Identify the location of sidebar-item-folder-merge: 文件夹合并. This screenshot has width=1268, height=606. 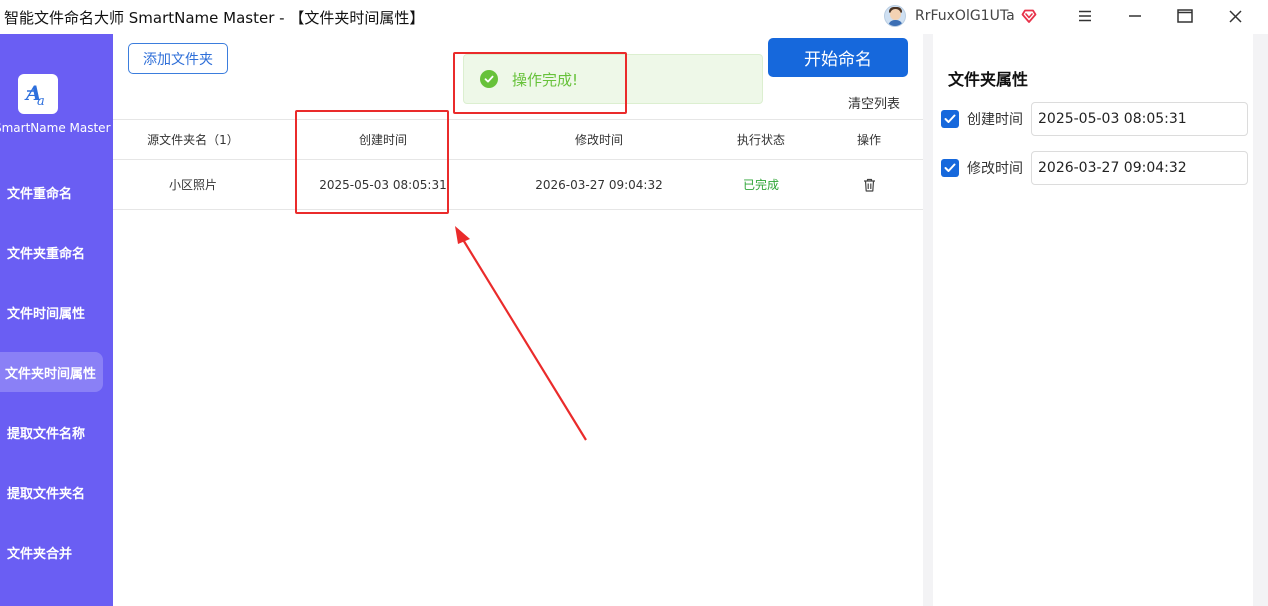
(51, 552).